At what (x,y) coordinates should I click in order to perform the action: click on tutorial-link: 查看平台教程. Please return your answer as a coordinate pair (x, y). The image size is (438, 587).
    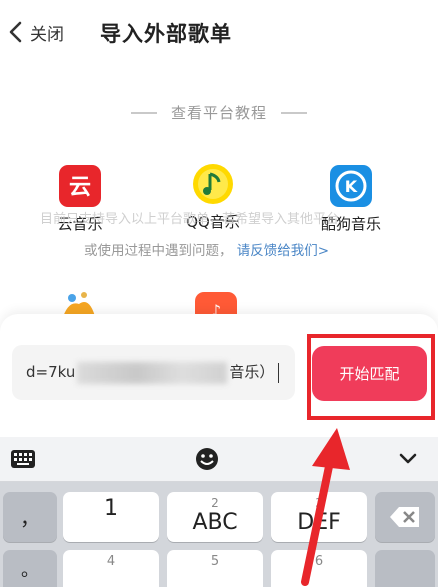
    Looking at the image, I should click on (219, 112).